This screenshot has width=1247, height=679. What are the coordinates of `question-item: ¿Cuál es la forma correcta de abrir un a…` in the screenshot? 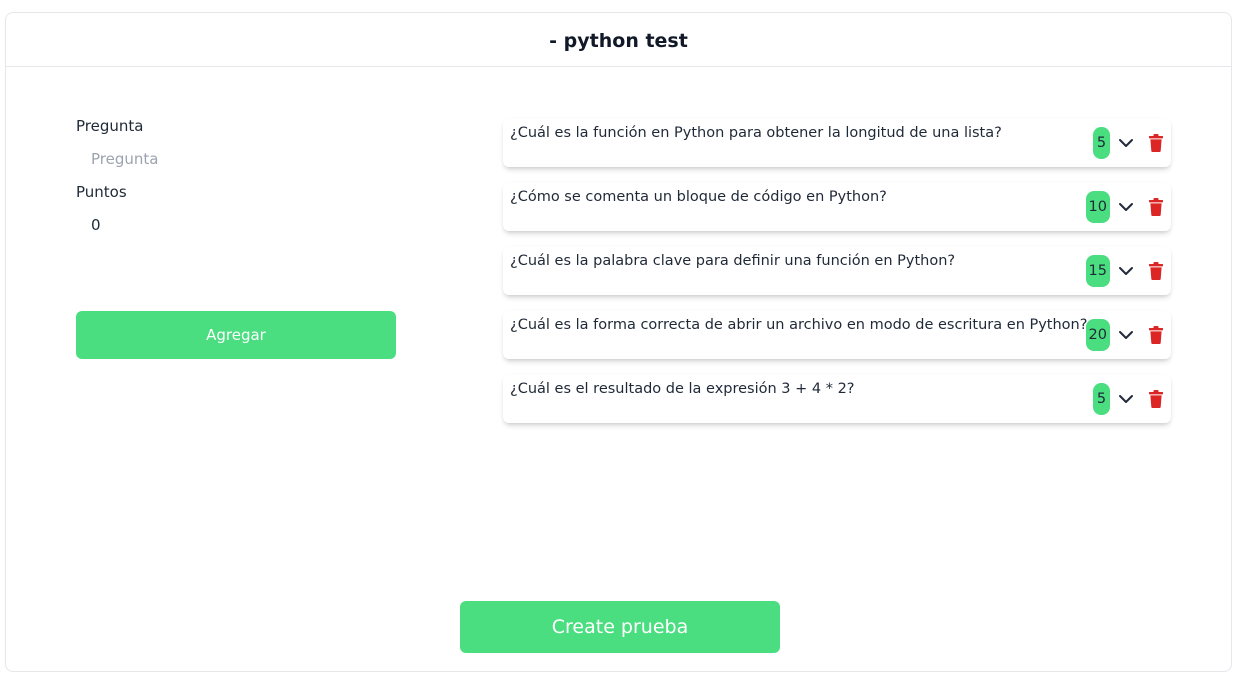 It's located at (837, 335).